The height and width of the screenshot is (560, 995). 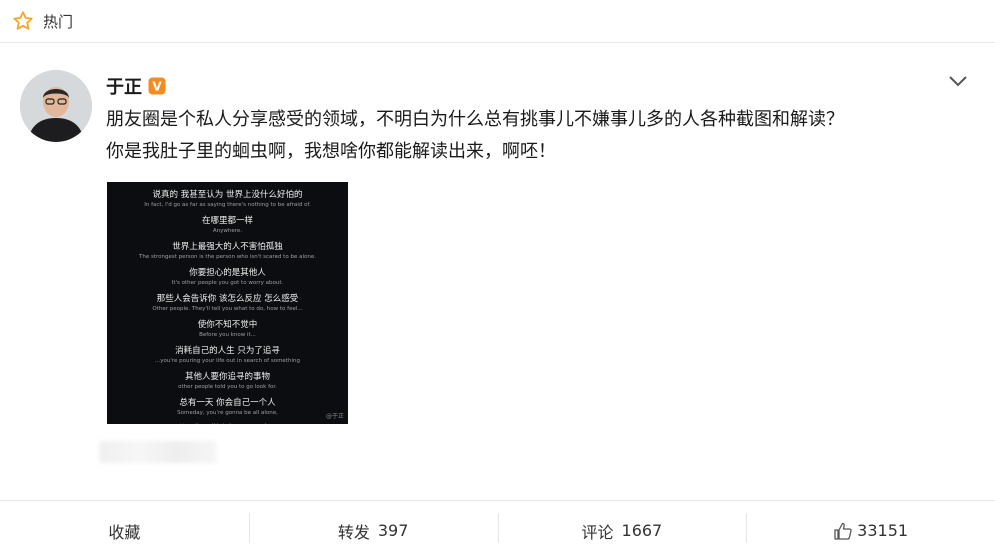 What do you see at coordinates (227, 195) in the screenshot?
I see `image-line-zh: 说真的 我甚至认为 世界上没什么好怕的` at bounding box center [227, 195].